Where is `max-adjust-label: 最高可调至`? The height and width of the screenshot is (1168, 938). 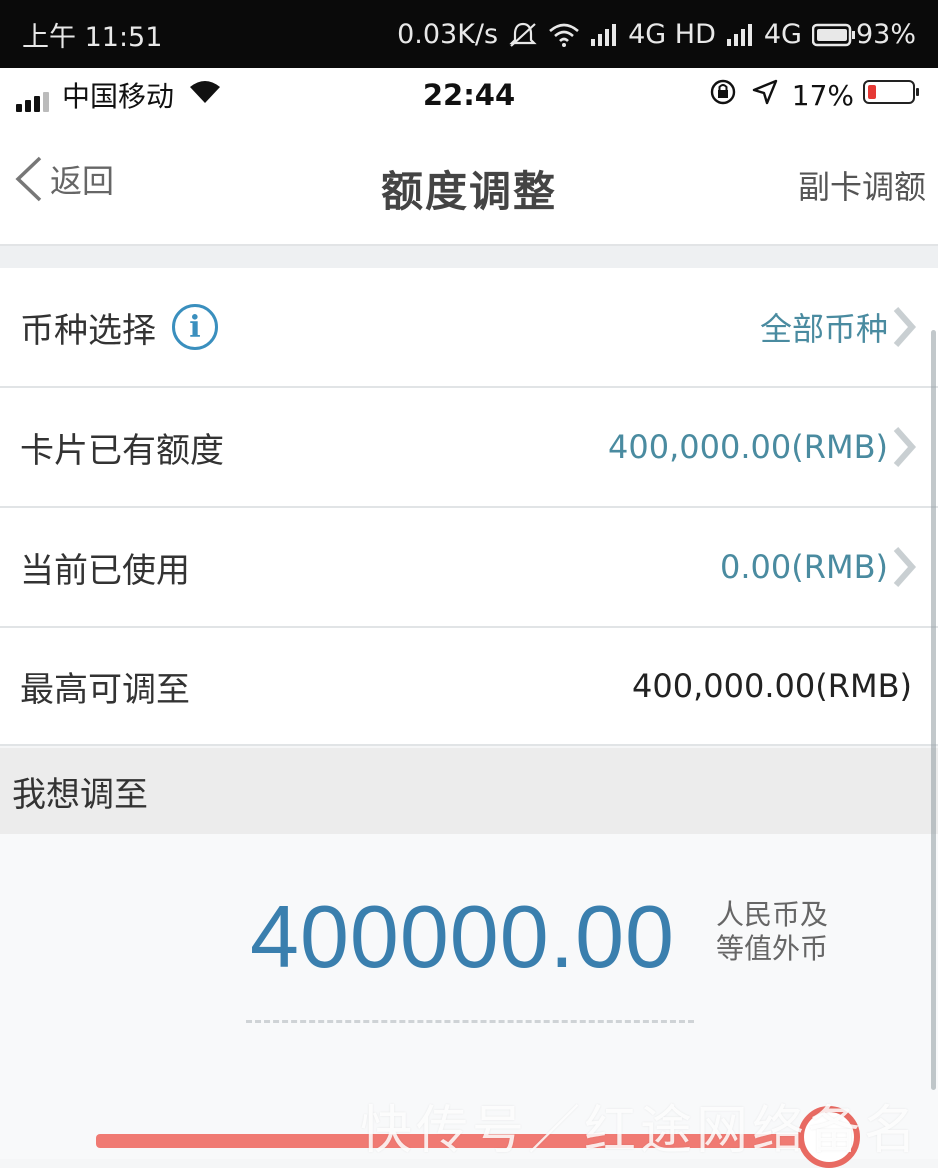 max-adjust-label: 最高可调至 is located at coordinates (105, 689).